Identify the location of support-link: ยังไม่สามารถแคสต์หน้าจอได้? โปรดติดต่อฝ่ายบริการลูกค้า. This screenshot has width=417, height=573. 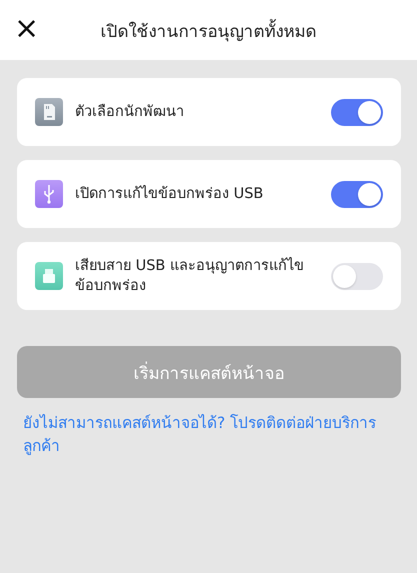
(209, 435).